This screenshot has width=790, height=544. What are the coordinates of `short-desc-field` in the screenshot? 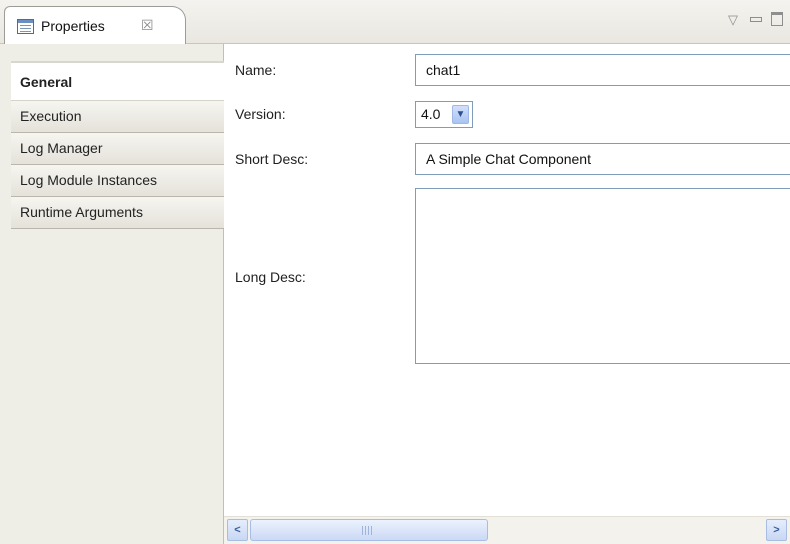 It's located at (602, 159).